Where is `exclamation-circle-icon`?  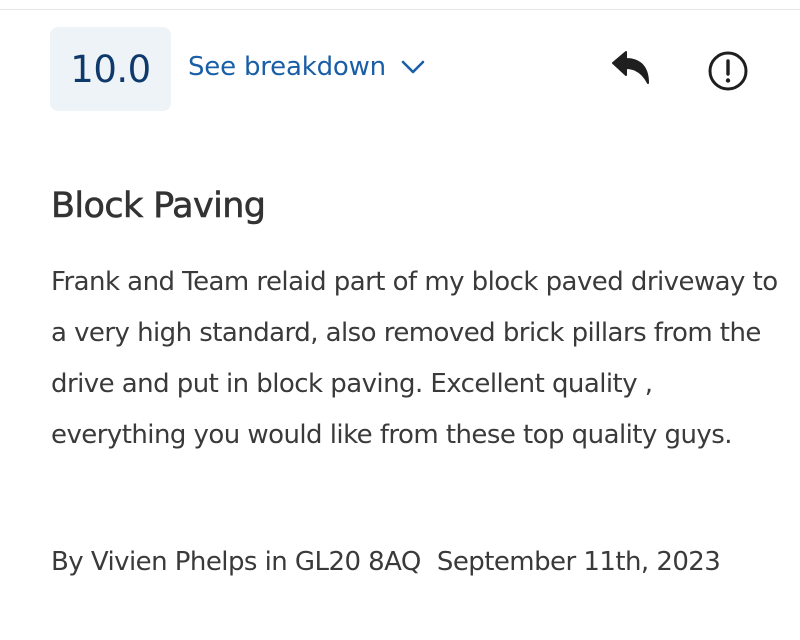
exclamation-circle-icon is located at coordinates (728, 73).